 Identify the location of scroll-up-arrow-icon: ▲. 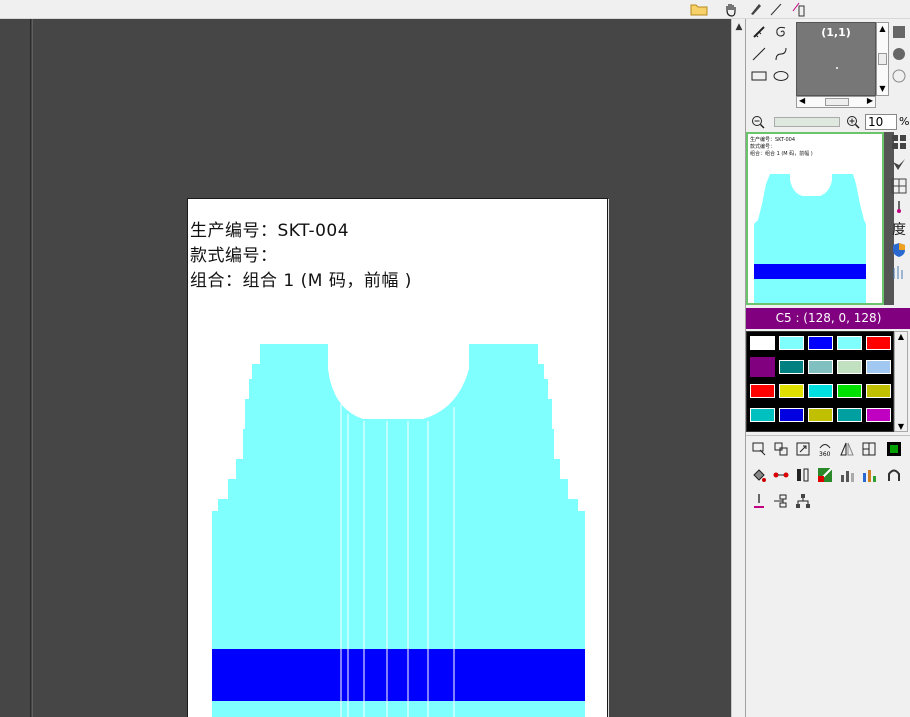
(739, 27).